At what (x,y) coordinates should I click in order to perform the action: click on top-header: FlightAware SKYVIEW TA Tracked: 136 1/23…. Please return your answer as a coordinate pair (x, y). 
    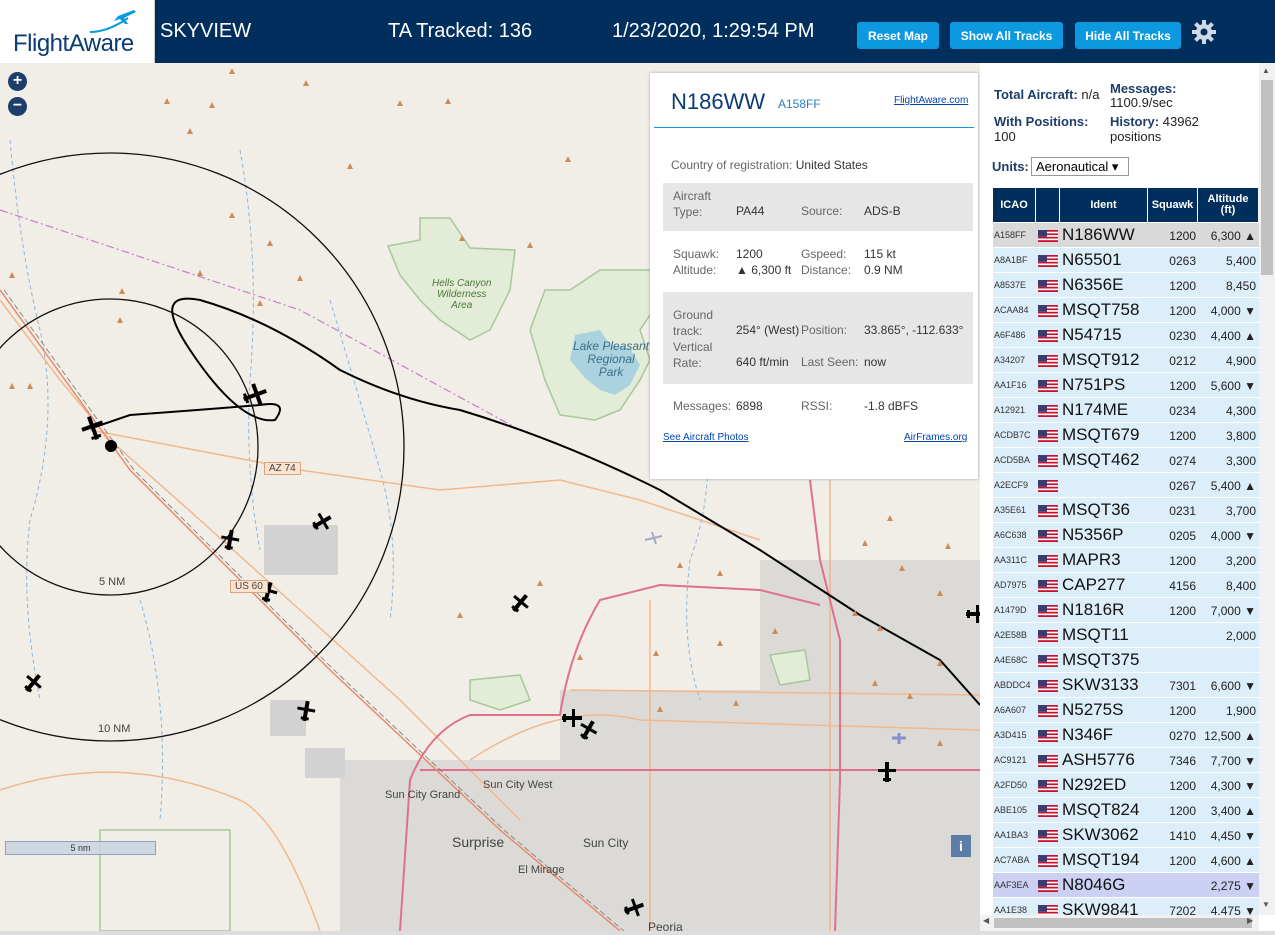
    Looking at the image, I should click on (637, 31).